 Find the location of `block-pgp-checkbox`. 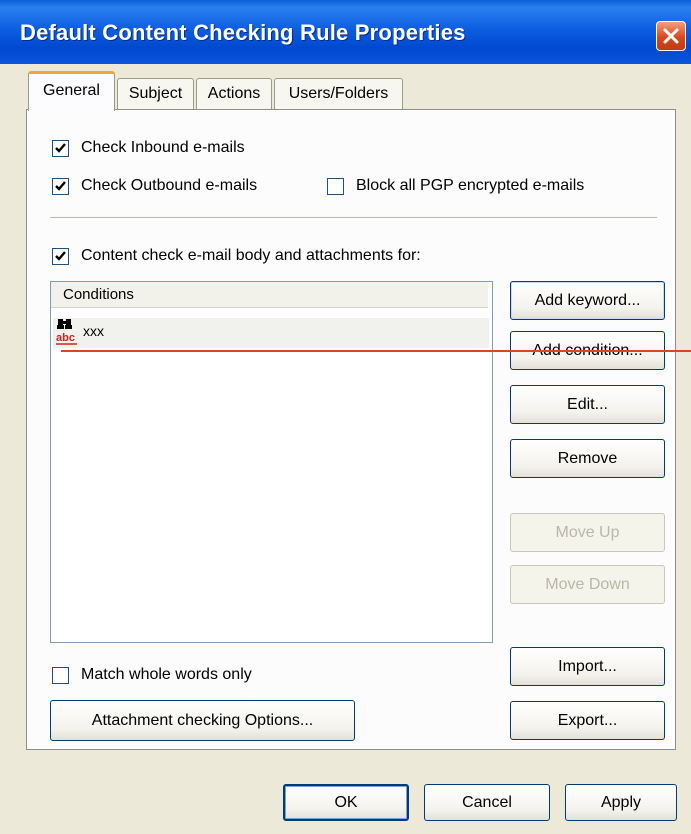

block-pgp-checkbox is located at coordinates (335, 186).